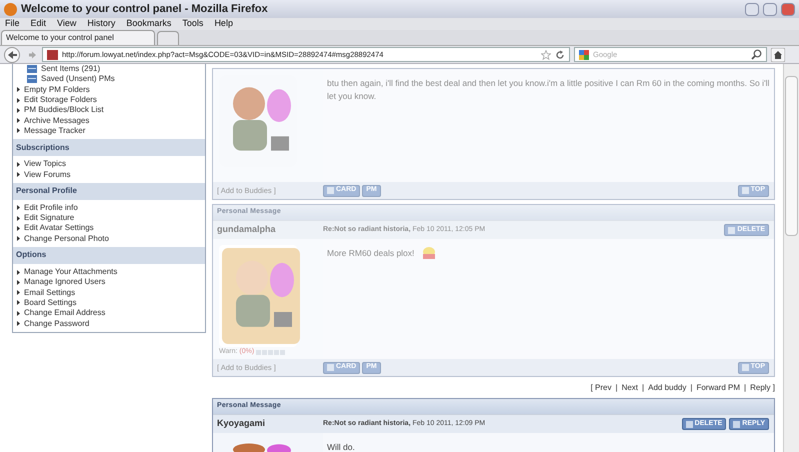 The image size is (799, 452). I want to click on section-header: Options, so click(109, 255).